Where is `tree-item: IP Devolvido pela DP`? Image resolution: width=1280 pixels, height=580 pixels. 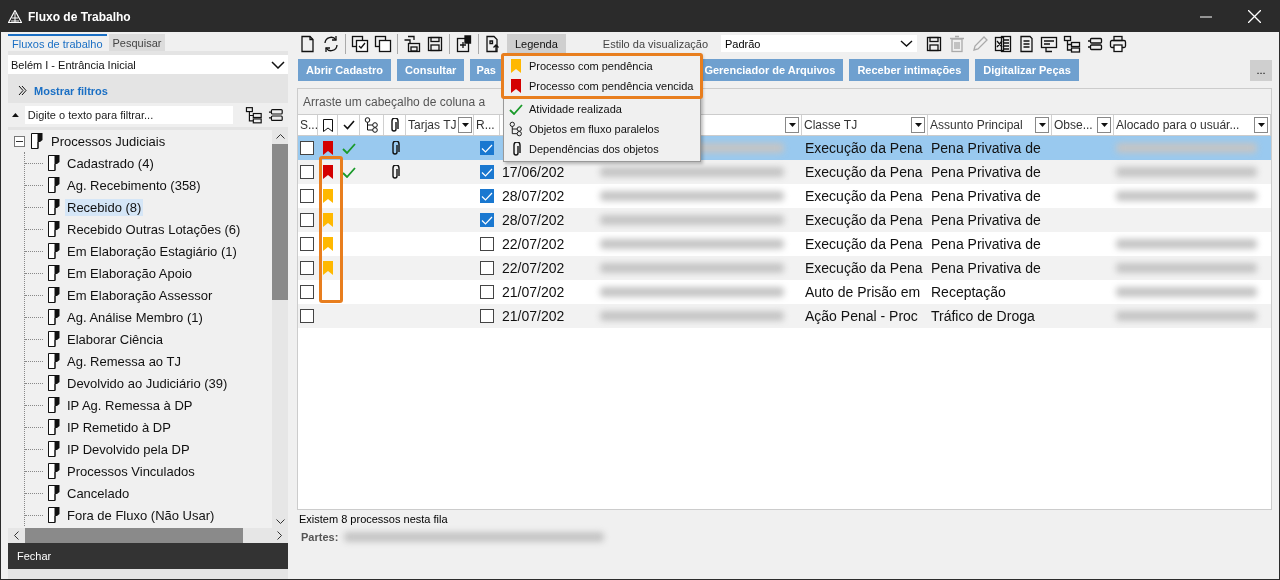
tree-item: IP Devolvido pela DP is located at coordinates (128, 449).